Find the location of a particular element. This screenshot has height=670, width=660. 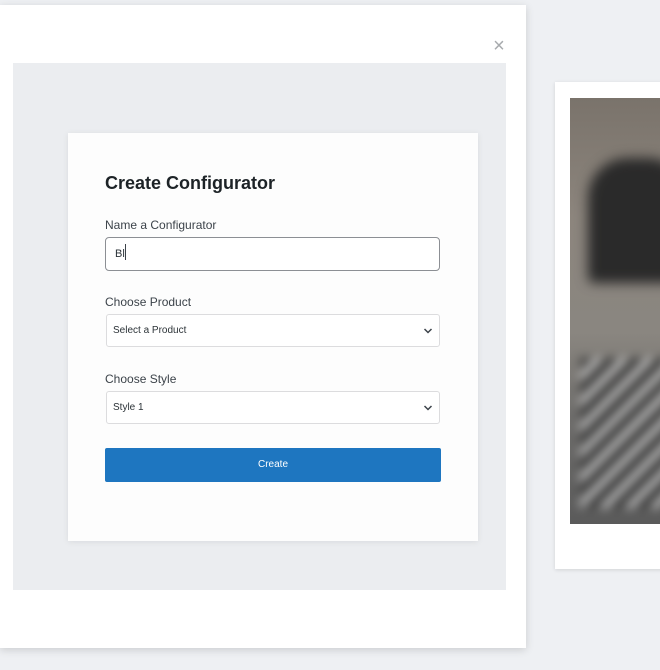

product-image-texture is located at coordinates (620, 433).